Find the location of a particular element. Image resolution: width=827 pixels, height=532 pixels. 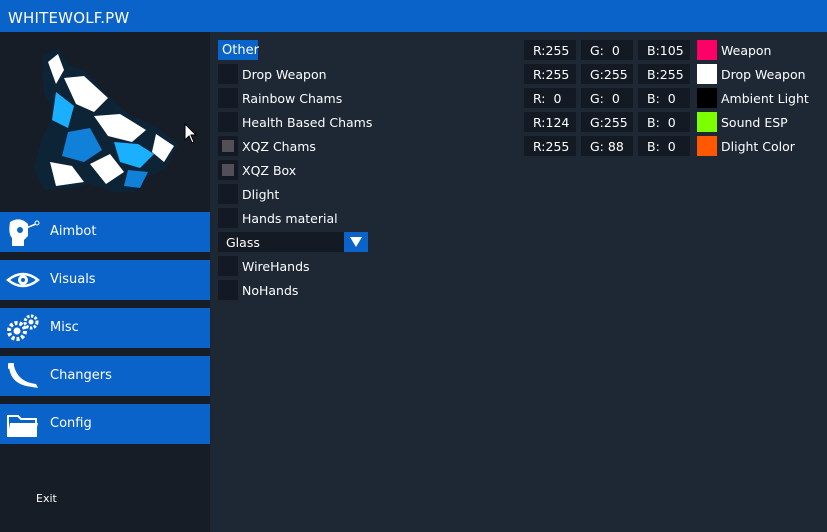

option-label: WireHands is located at coordinates (276, 266).